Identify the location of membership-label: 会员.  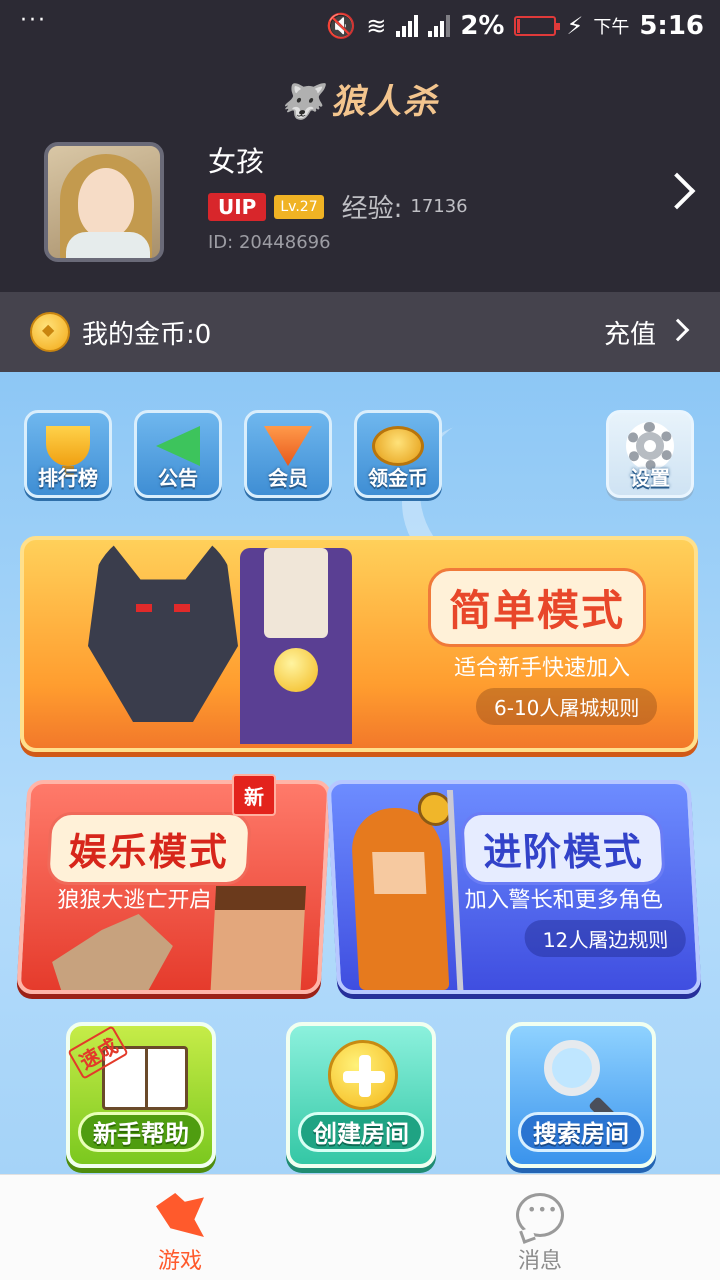
(288, 478).